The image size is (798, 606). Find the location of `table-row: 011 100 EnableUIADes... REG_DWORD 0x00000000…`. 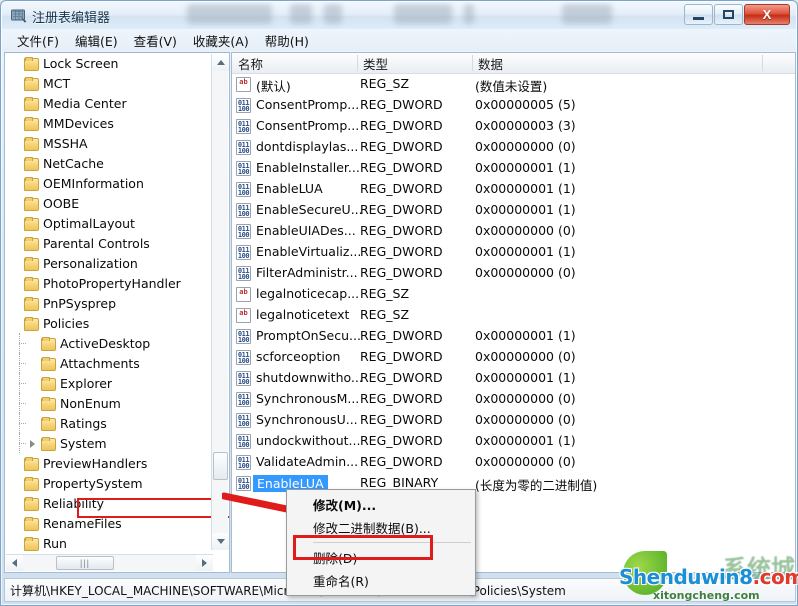

table-row: 011 100 EnableUIADes... REG_DWORD 0x00000000… is located at coordinates (513, 231).